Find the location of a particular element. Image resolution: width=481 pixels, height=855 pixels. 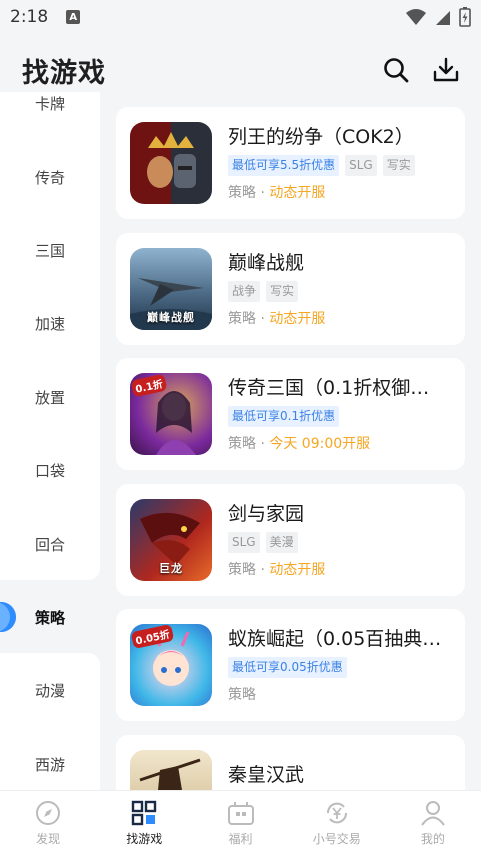

sidebar-item-label: 加速 is located at coordinates (49, 323).